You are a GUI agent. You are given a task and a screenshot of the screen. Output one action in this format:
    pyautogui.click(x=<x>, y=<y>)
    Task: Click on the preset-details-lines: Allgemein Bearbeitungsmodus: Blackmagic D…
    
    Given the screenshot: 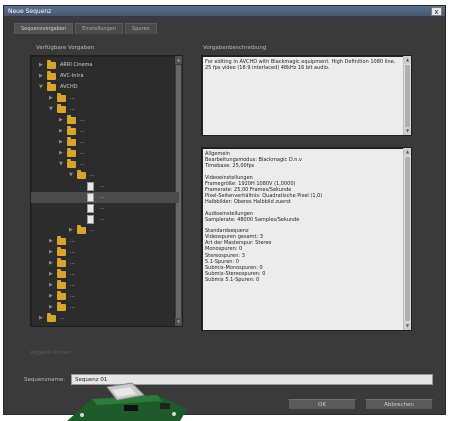 What is the action you would take?
    pyautogui.click(x=306, y=217)
    